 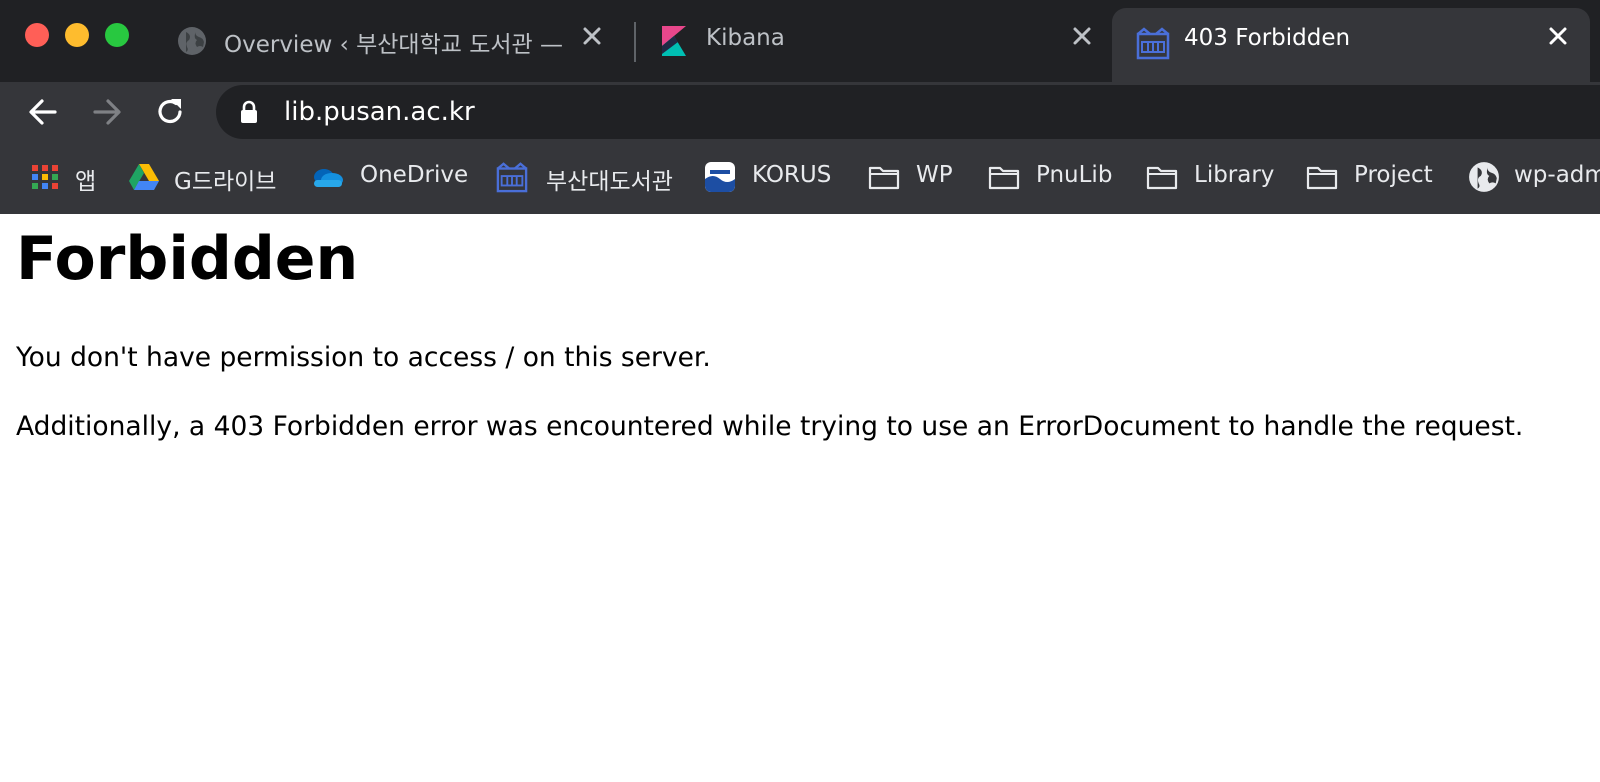 What do you see at coordinates (144, 177) in the screenshot?
I see `google-drive-icon` at bounding box center [144, 177].